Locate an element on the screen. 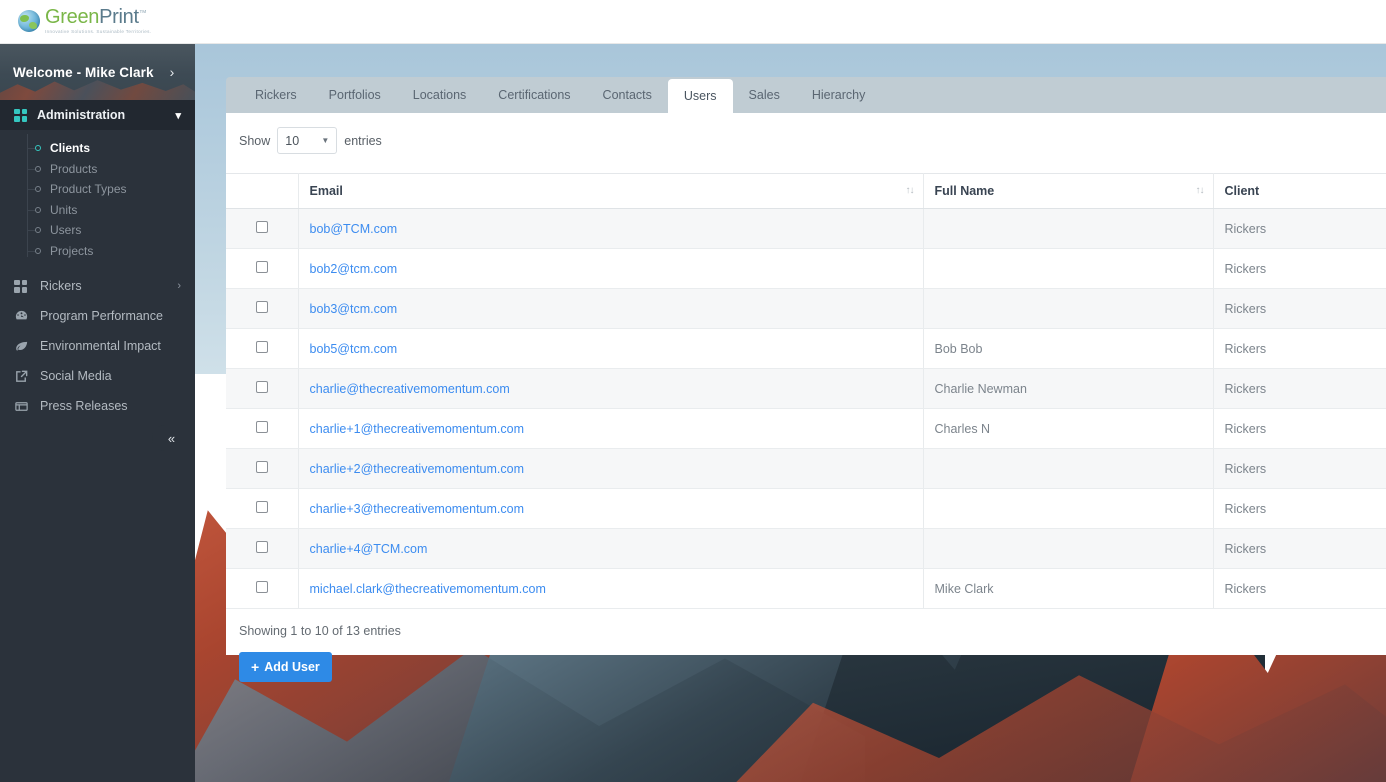  email-link: charlie@thecreativemomentum.com is located at coordinates (410, 389).